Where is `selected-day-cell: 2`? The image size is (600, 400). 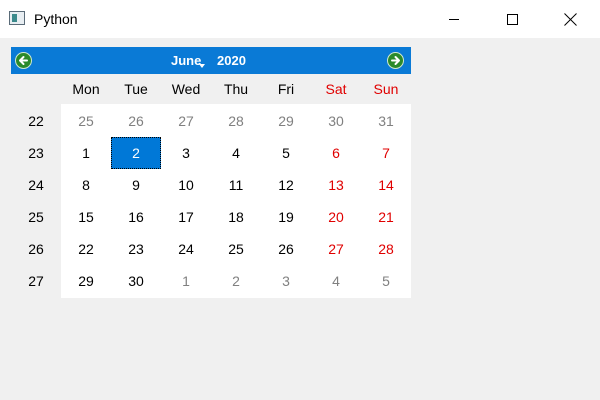
selected-day-cell: 2 is located at coordinates (136, 153).